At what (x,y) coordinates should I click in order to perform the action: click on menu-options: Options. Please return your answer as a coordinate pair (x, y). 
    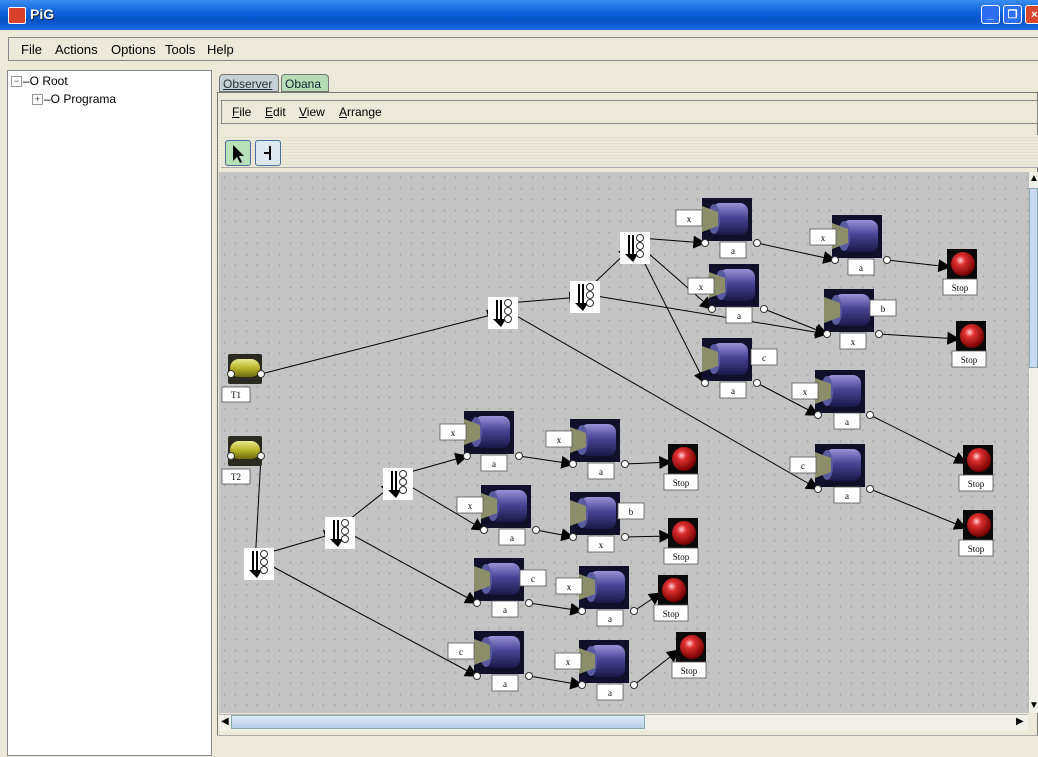
    Looking at the image, I should click on (133, 49).